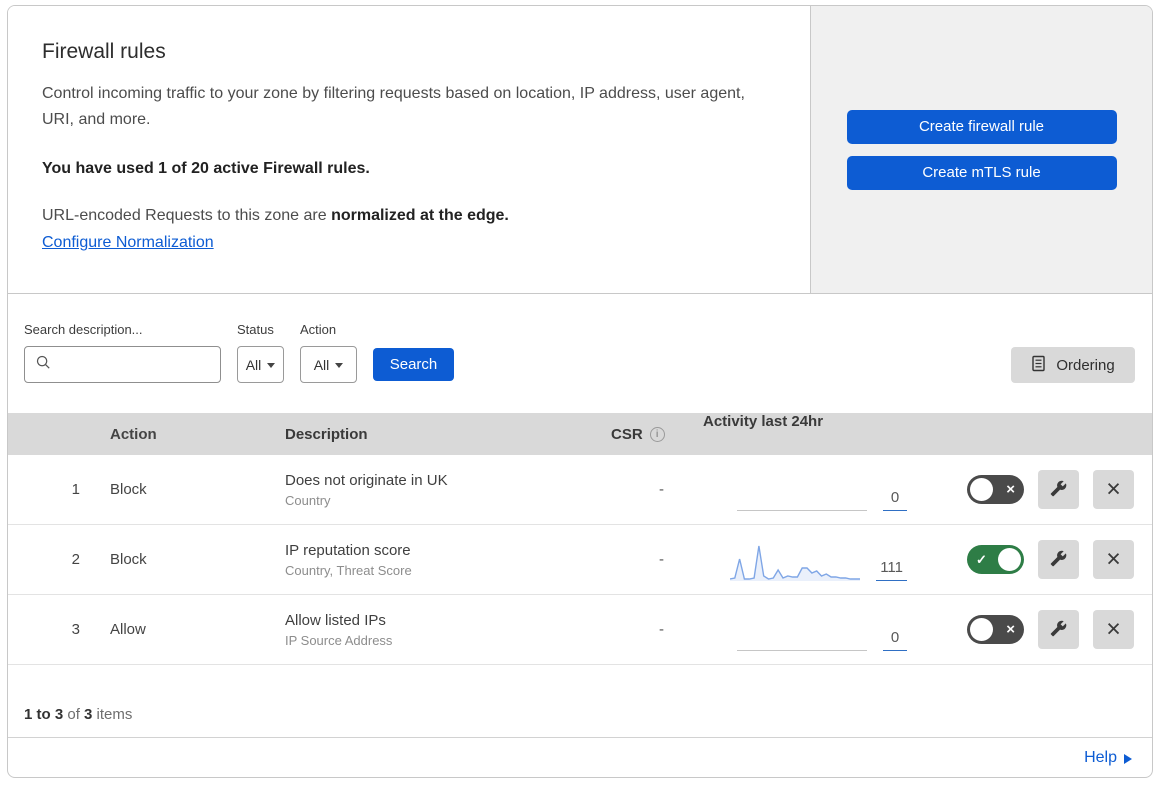 Image resolution: width=1161 pixels, height=791 pixels. I want to click on status-filter-value: All, so click(253, 364).